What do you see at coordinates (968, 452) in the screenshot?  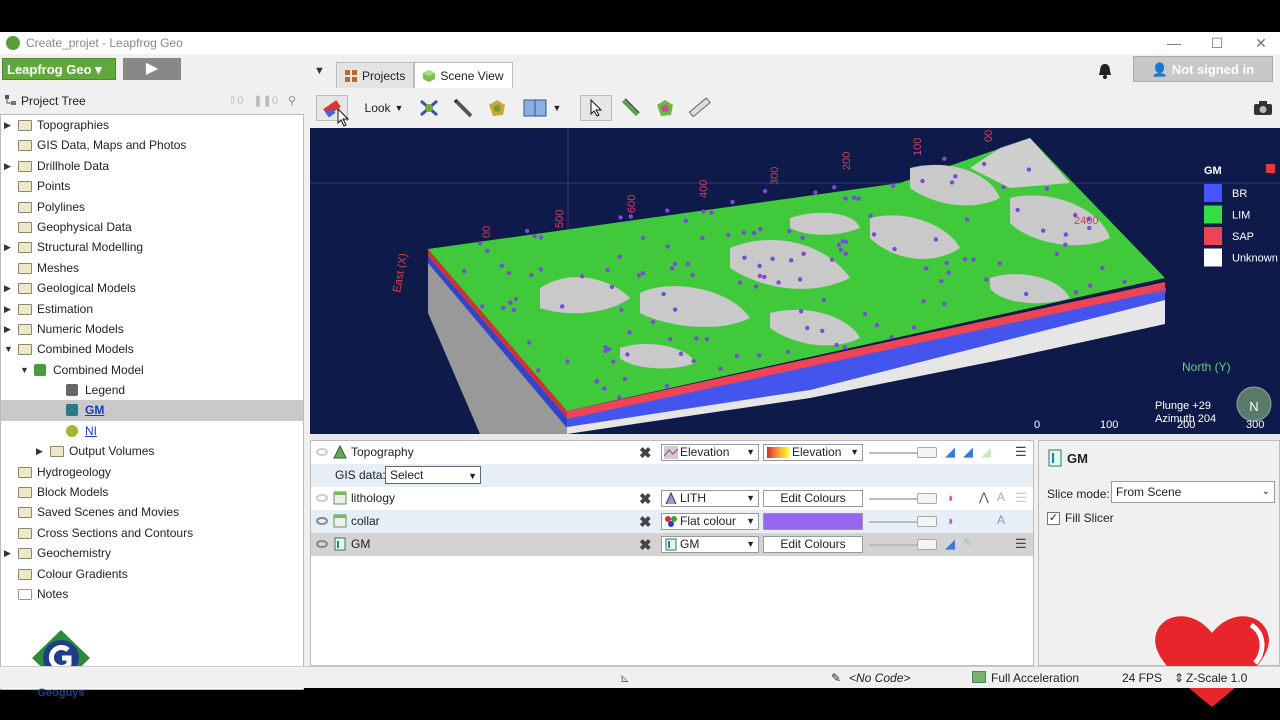 I see `lighting-icon: ◢` at bounding box center [968, 452].